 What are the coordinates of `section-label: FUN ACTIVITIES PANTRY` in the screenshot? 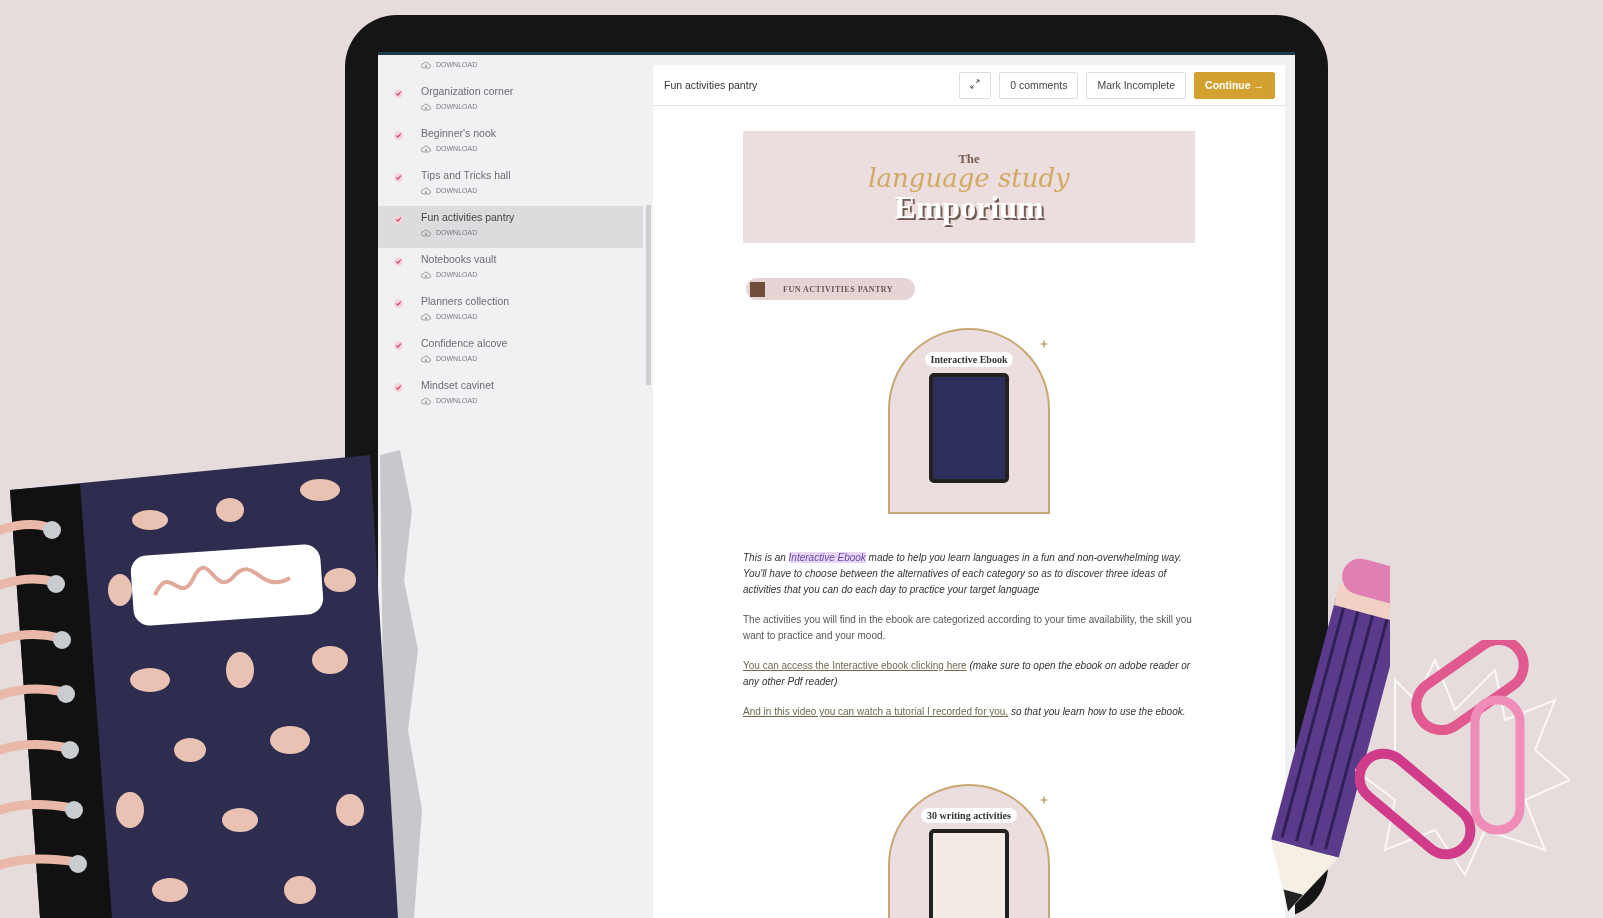 It's located at (831, 289).